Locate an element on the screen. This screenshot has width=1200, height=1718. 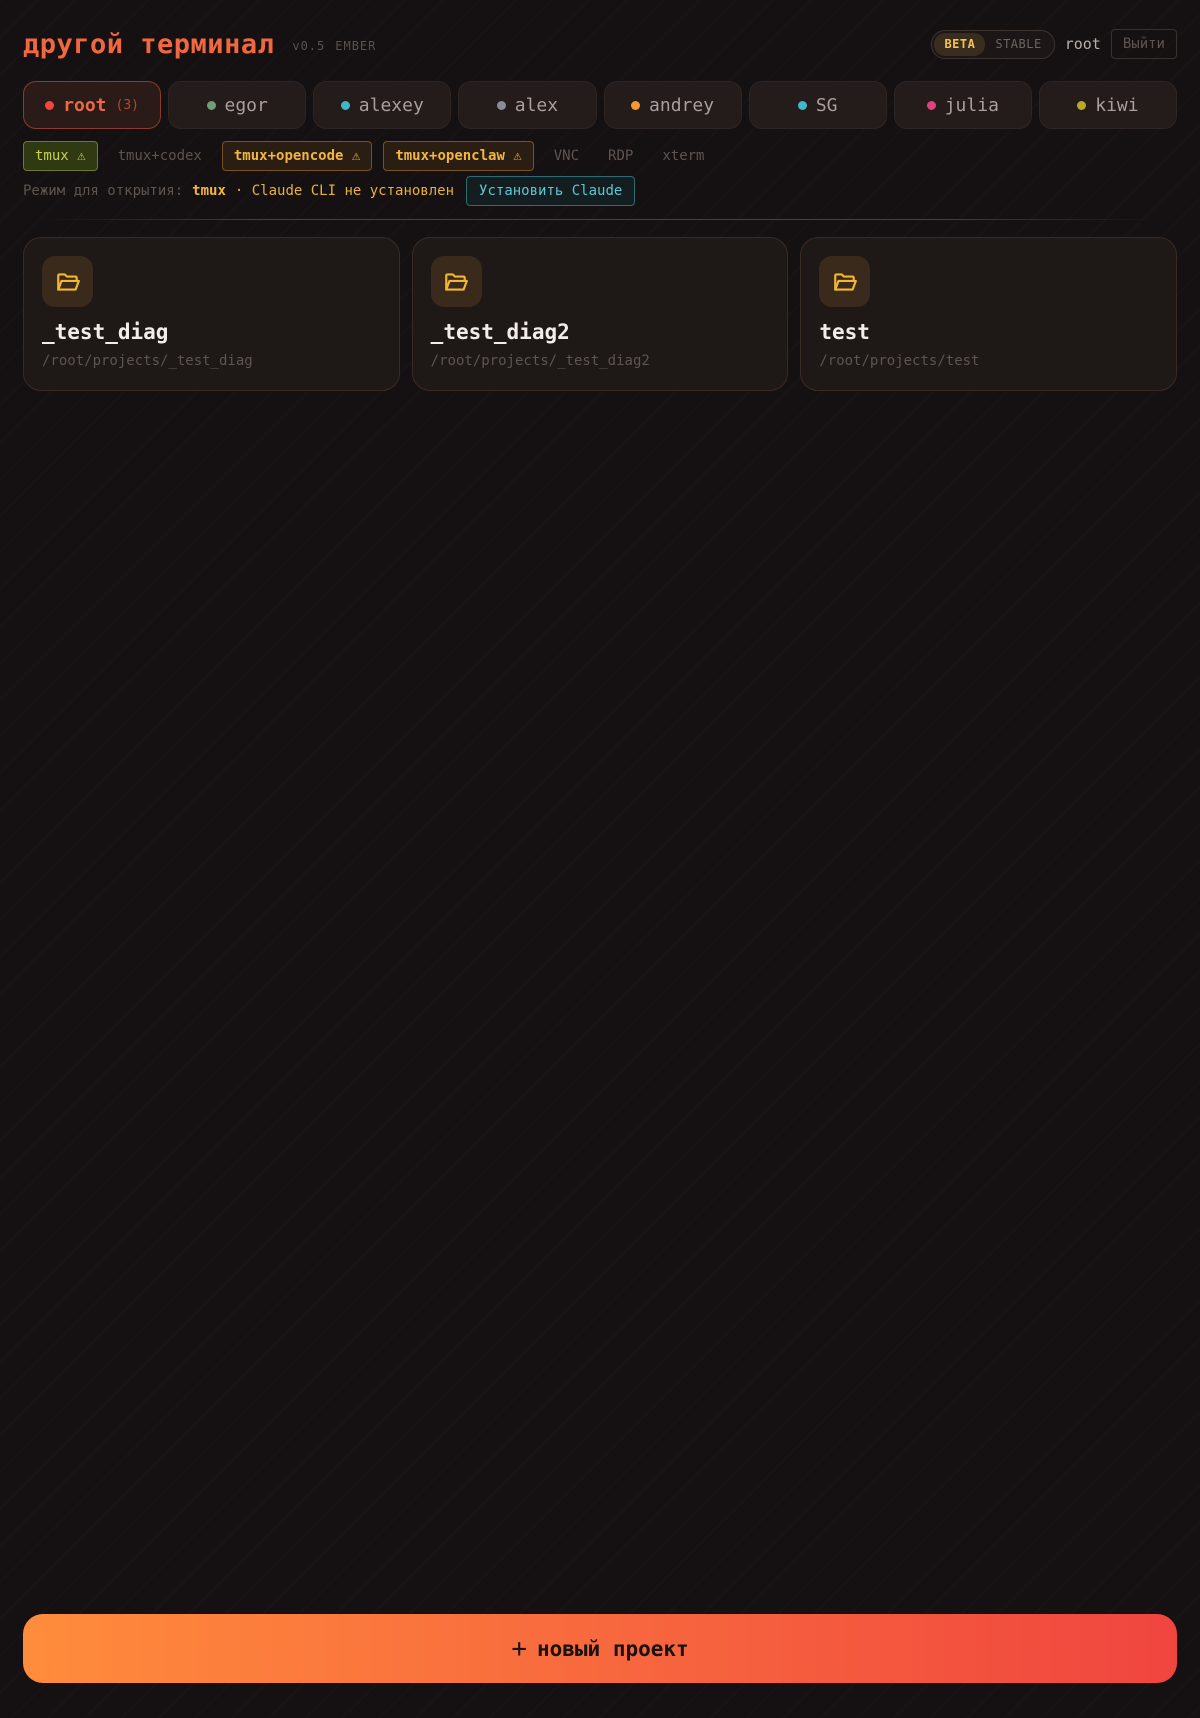
new-project-button: + новый проект is located at coordinates (600, 1648).